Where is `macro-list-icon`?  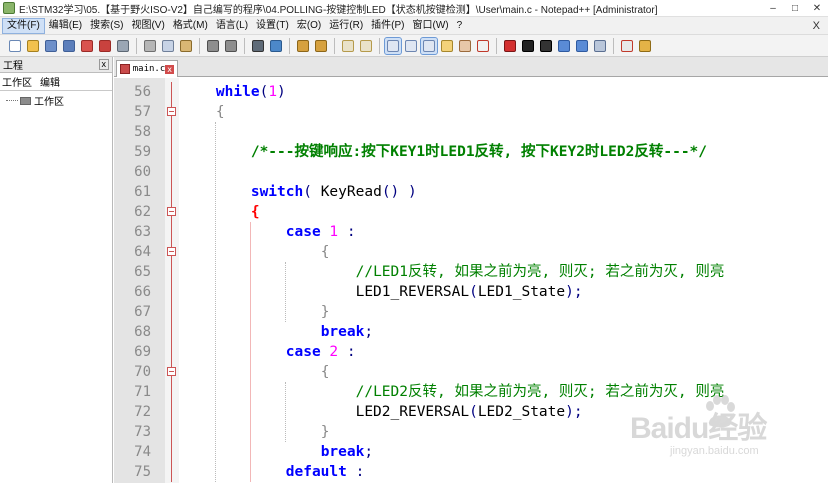 macro-list-icon is located at coordinates (600, 46).